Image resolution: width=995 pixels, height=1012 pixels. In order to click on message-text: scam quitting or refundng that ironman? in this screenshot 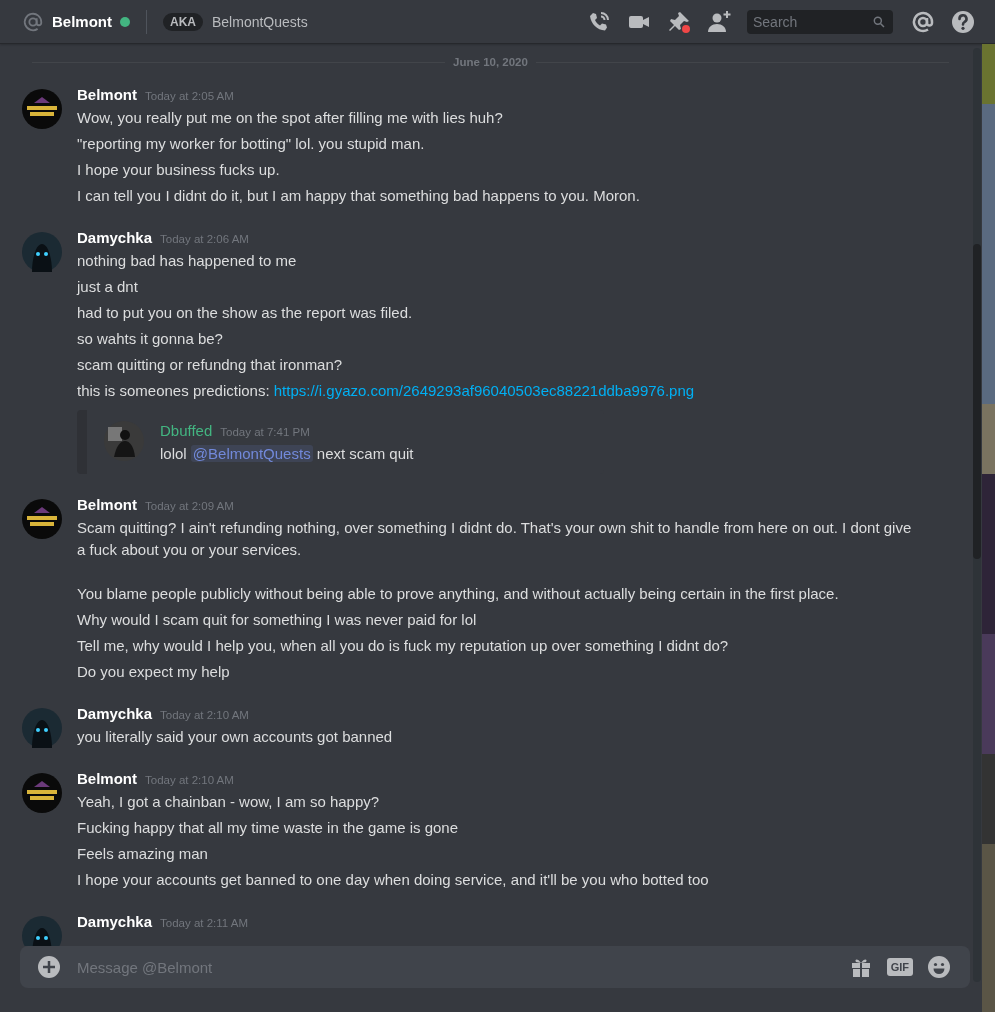, I will do `click(210, 365)`.